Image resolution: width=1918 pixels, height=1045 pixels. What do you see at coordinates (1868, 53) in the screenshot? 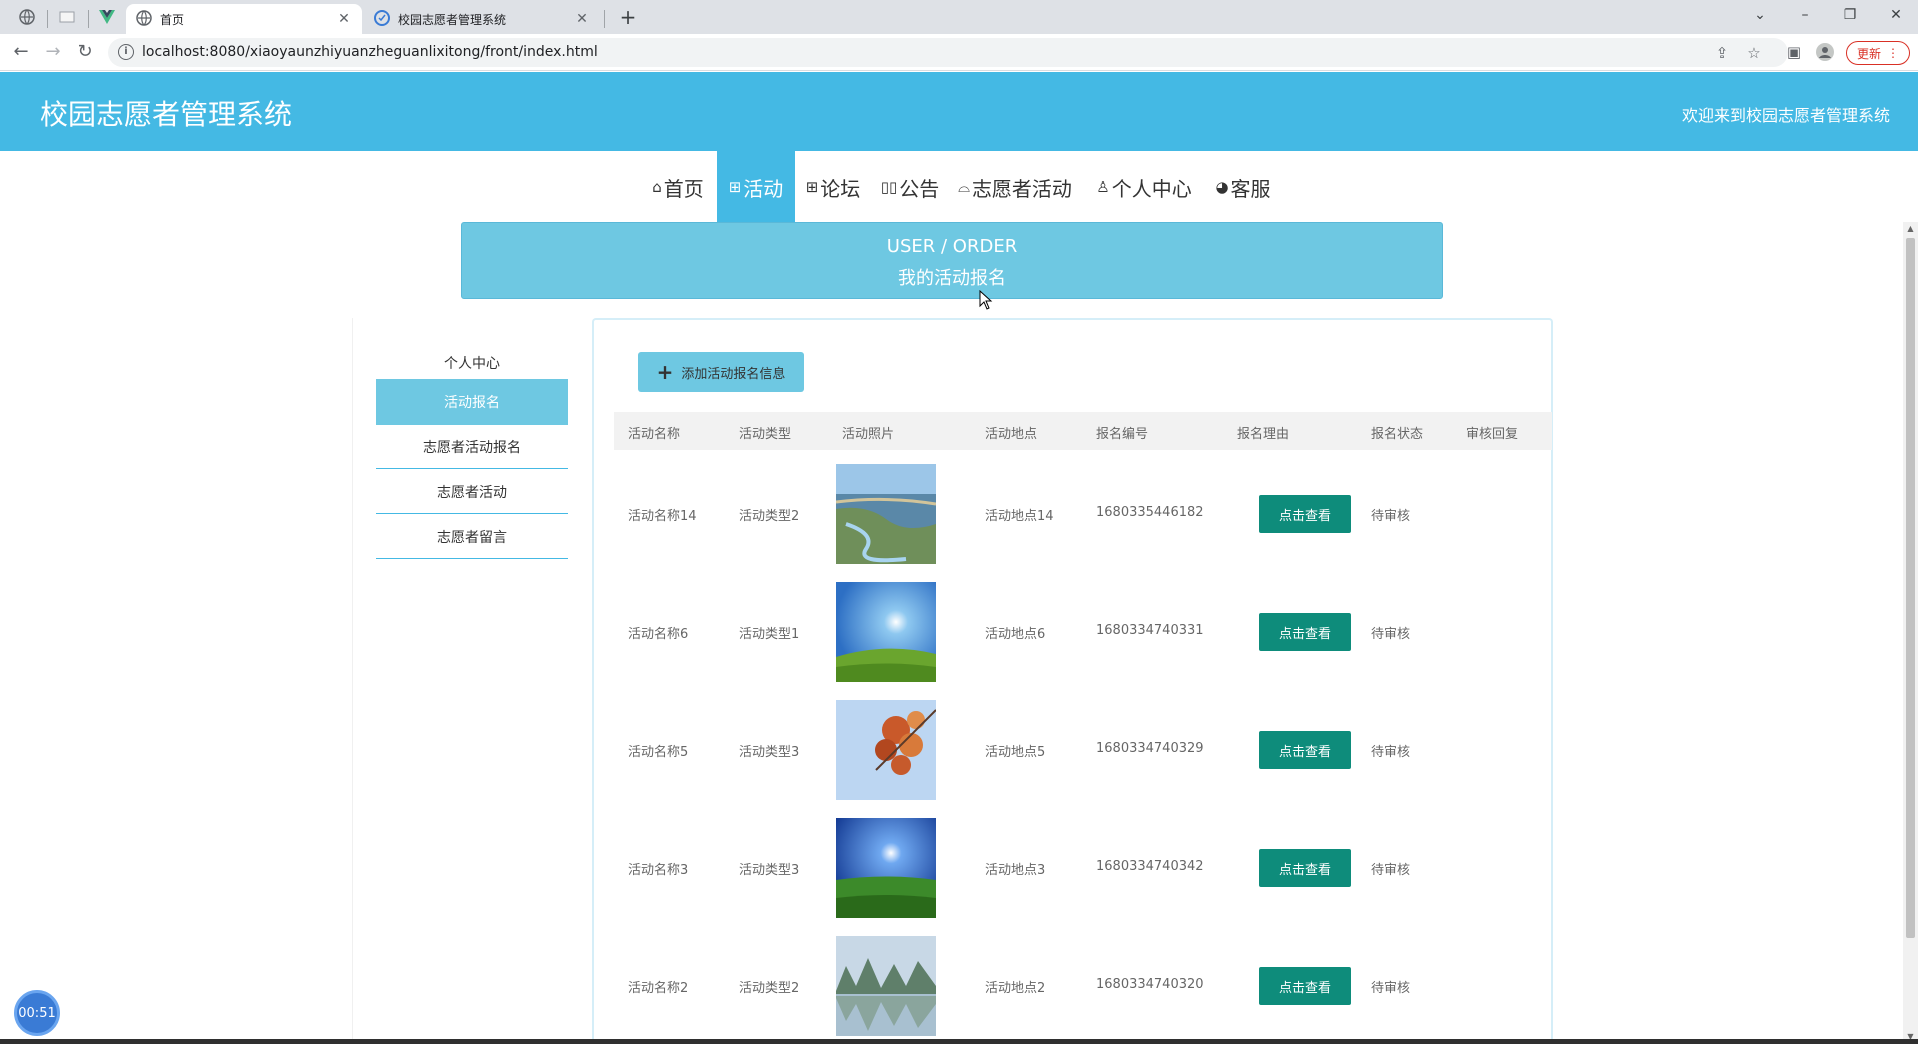
I see `update-label: 更新` at bounding box center [1868, 53].